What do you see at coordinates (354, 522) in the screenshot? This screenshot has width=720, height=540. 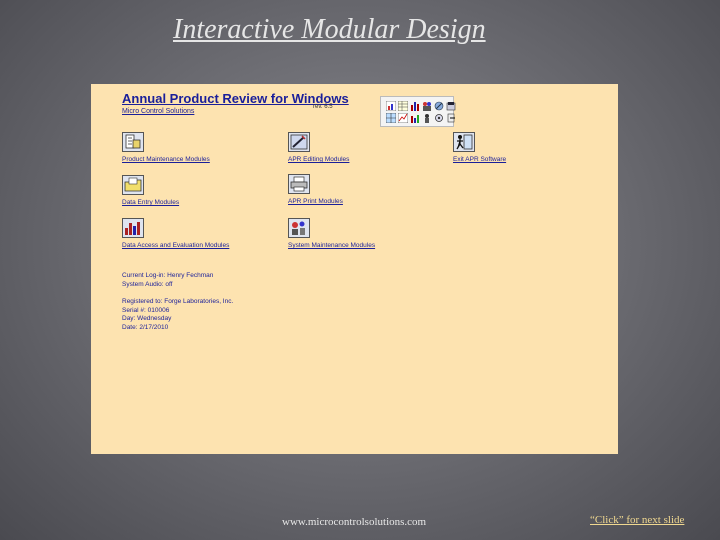 I see `footer-url: www.microcontrolsolutions.com` at bounding box center [354, 522].